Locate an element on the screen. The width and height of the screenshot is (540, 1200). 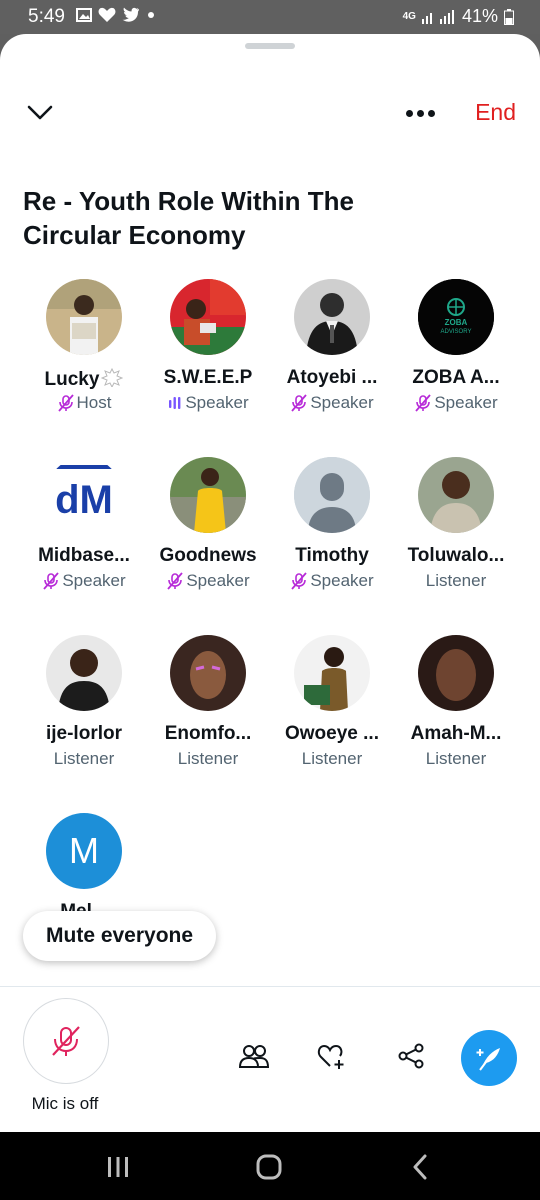
share-icon is located at coordinates (411, 1056).